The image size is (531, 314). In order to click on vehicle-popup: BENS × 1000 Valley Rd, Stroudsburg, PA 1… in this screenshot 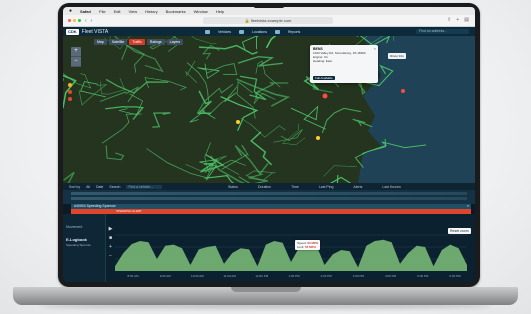, I will do `click(344, 64)`.